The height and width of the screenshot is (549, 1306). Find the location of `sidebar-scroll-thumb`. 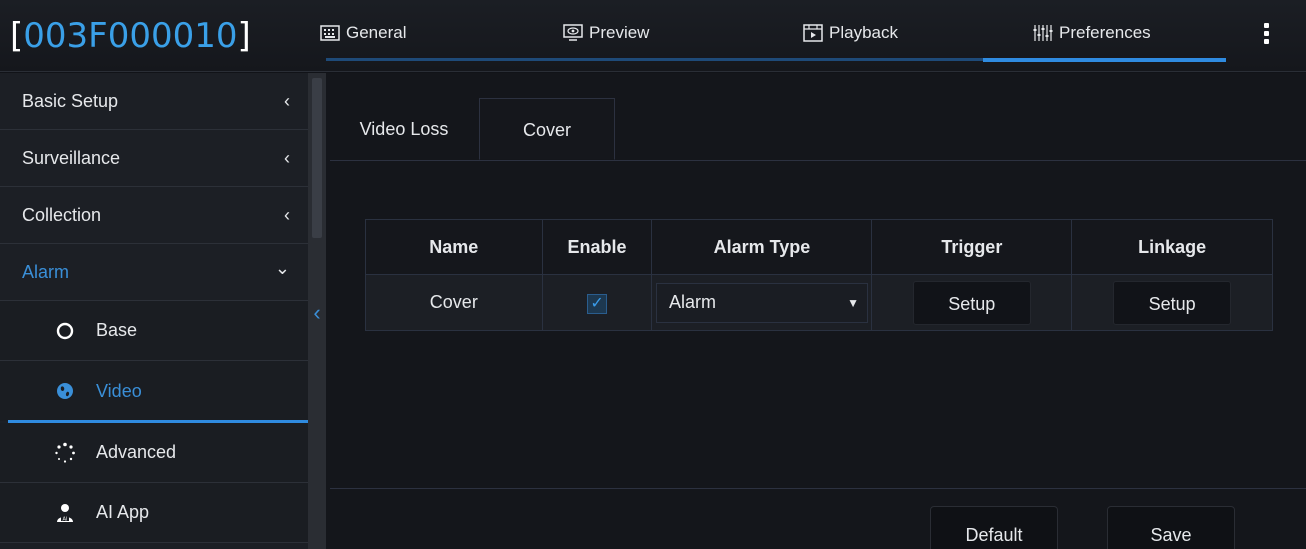

sidebar-scroll-thumb is located at coordinates (317, 158).